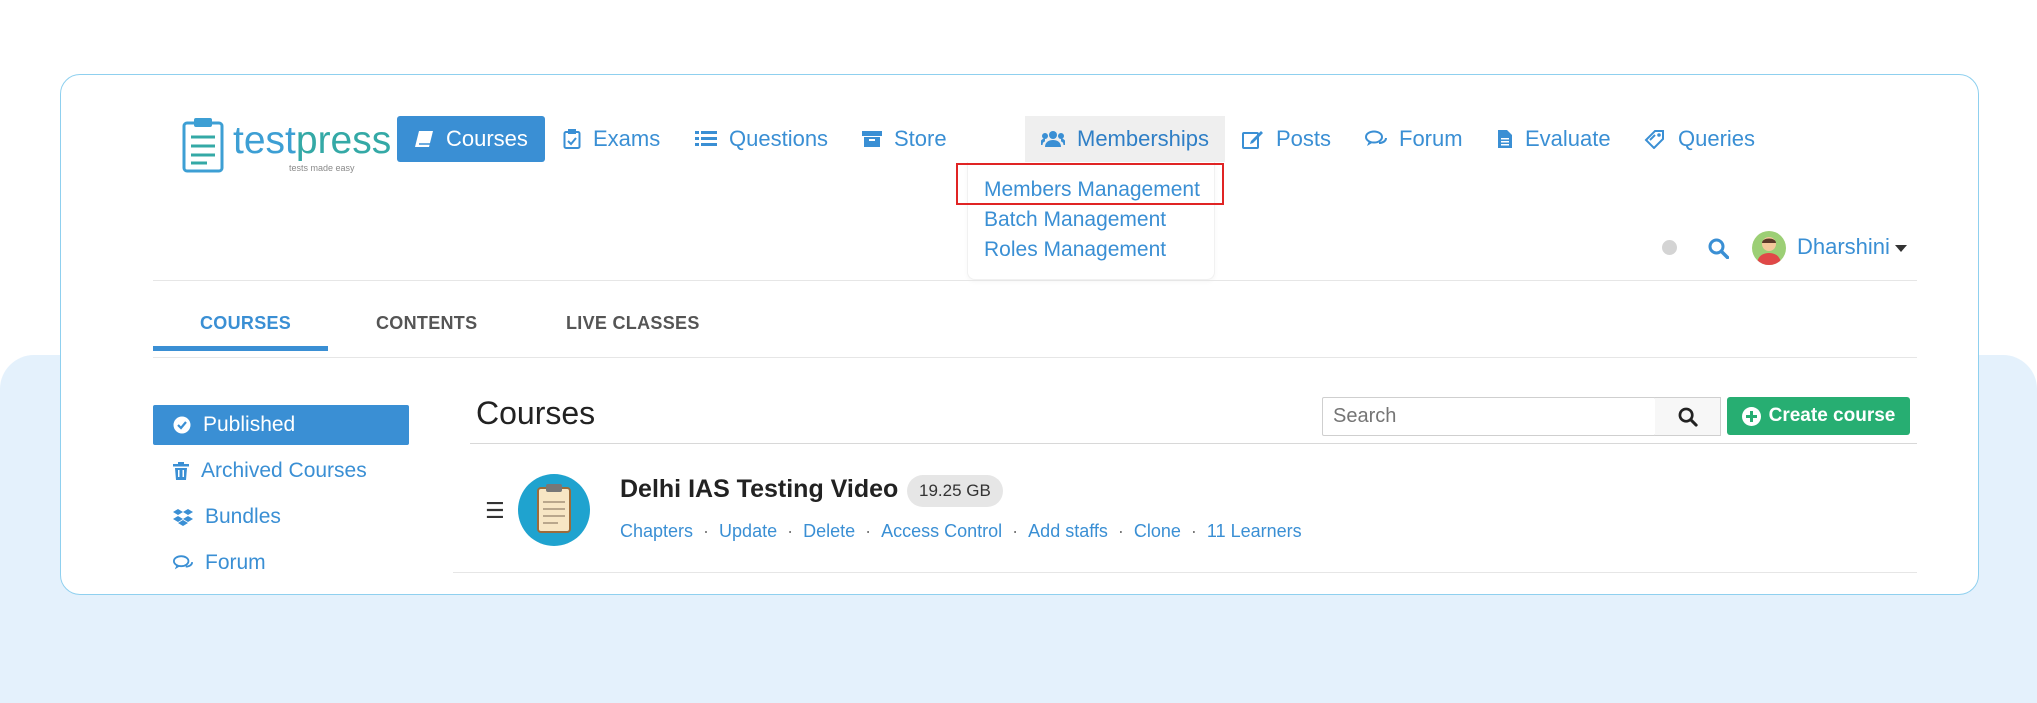 The width and height of the screenshot is (2037, 703). What do you see at coordinates (1669, 247) in the screenshot?
I see `status-dot` at bounding box center [1669, 247].